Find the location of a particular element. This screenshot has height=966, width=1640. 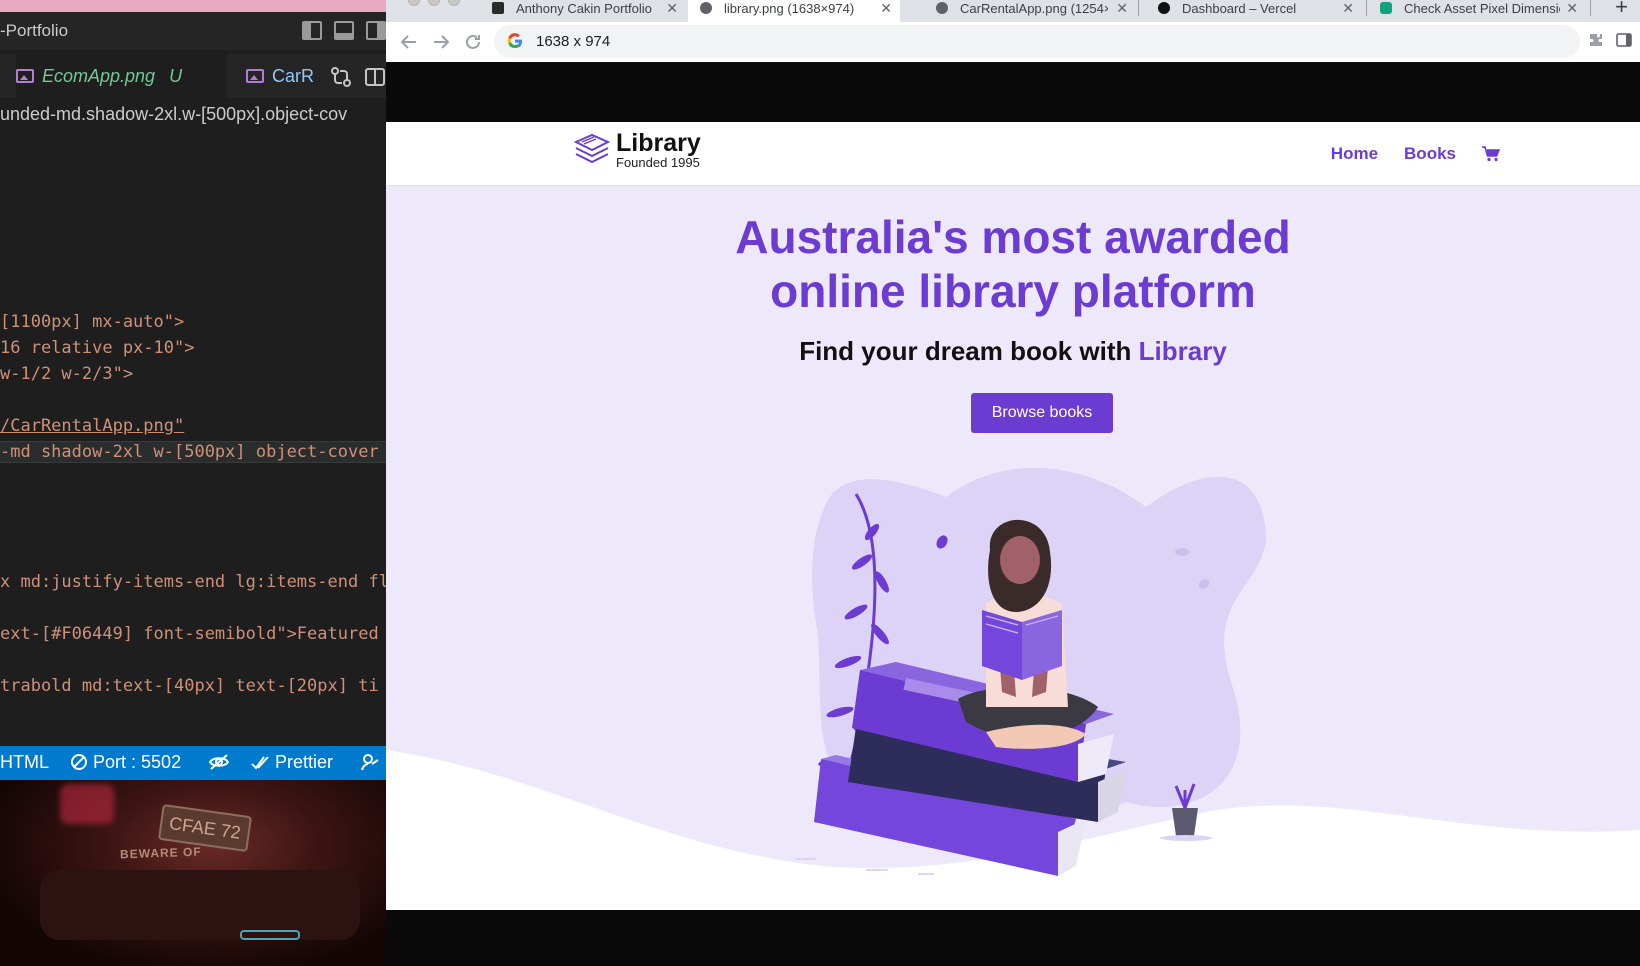

browser-tab: Anthony Cakin Portfolio ✕ is located at coordinates (585, 11).